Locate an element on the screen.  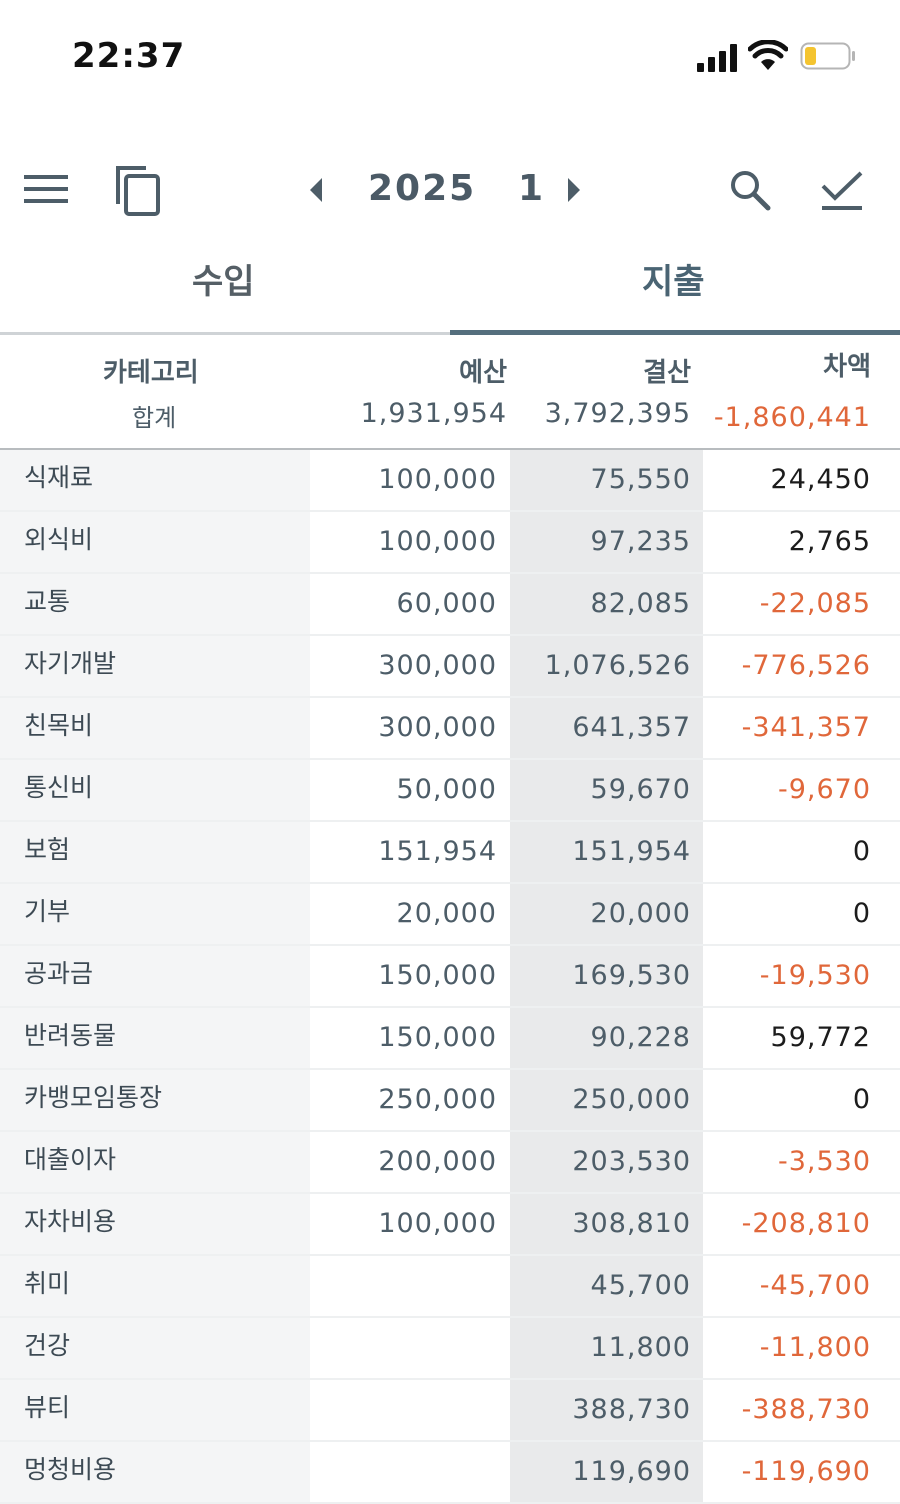
table-row: 통신비 50,000 59,670 -9,670 is located at coordinates (450, 791).